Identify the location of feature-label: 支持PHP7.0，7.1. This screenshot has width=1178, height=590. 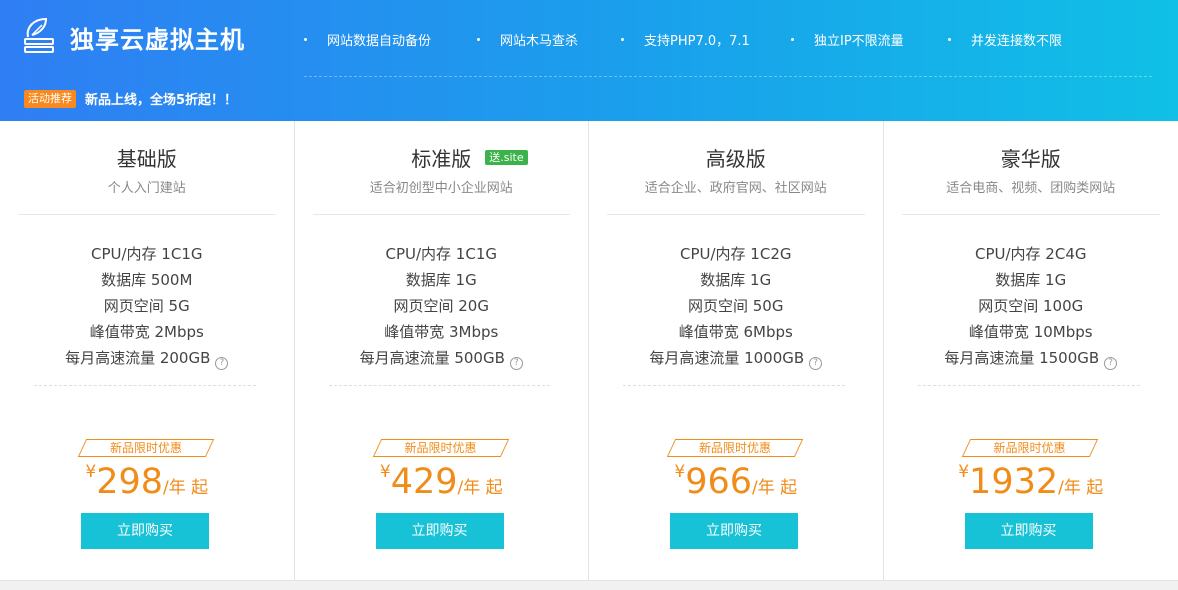
(697, 41).